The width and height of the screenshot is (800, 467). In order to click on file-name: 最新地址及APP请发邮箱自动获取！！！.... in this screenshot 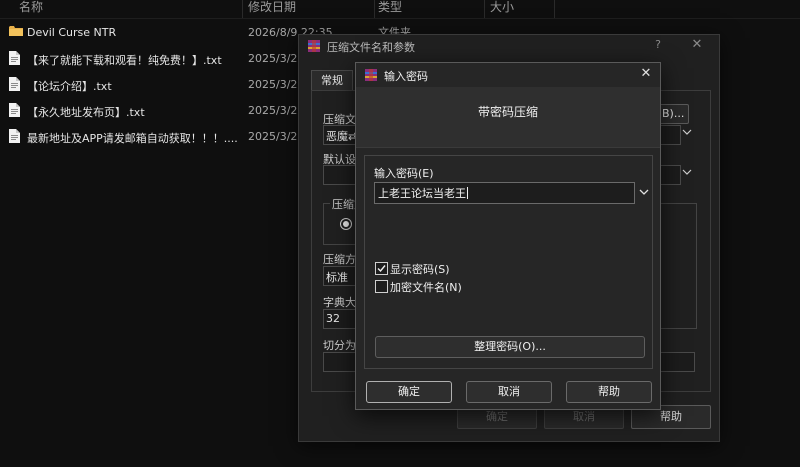, I will do `click(132, 138)`.